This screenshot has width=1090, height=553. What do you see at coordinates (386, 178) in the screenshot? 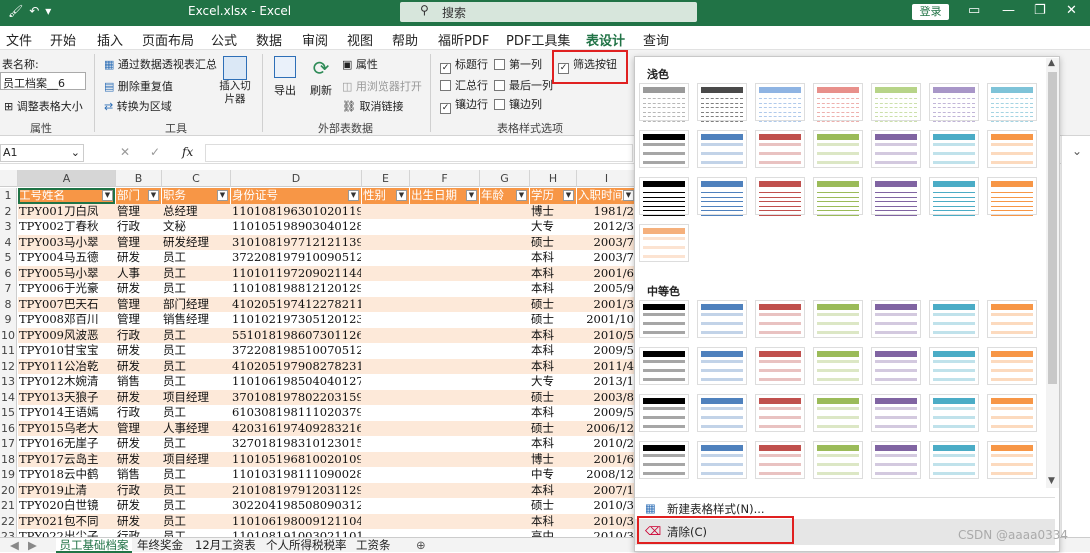
I see `column-header: E` at bounding box center [386, 178].